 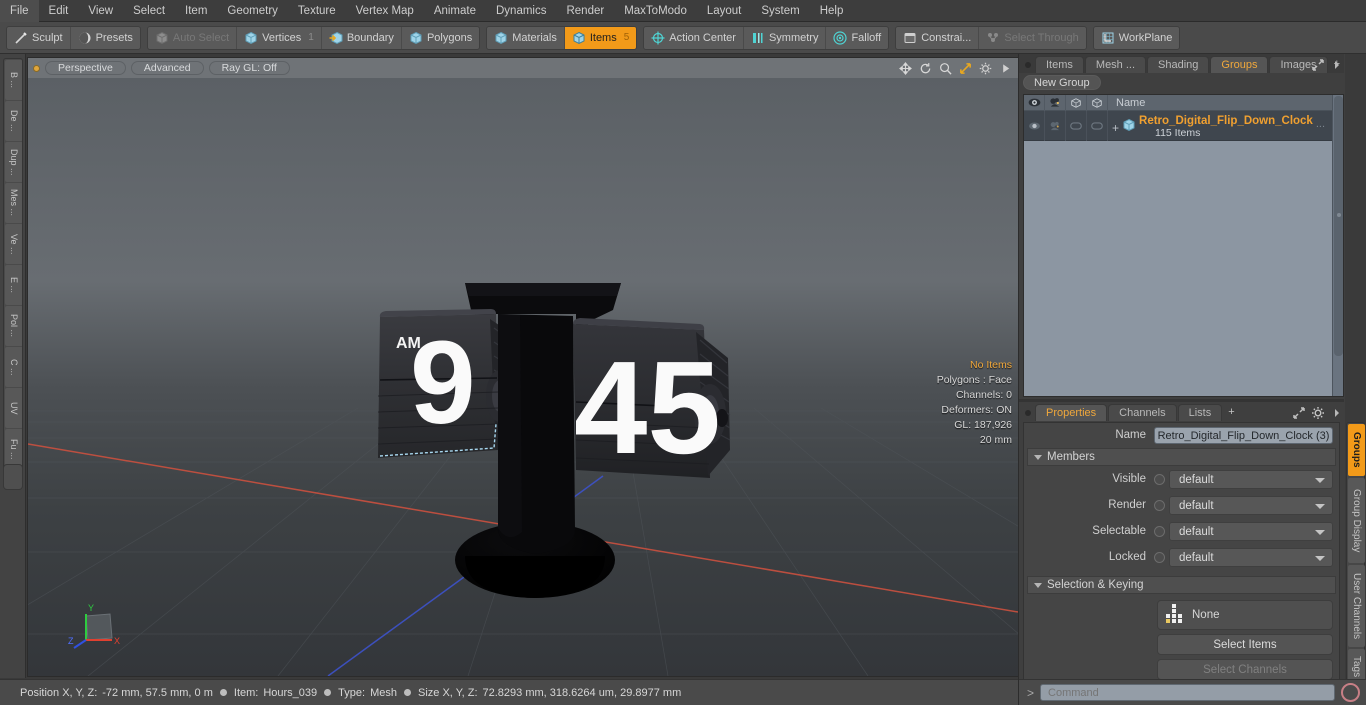 I want to click on panel-menu-dot-icon, so click(x=1028, y=65).